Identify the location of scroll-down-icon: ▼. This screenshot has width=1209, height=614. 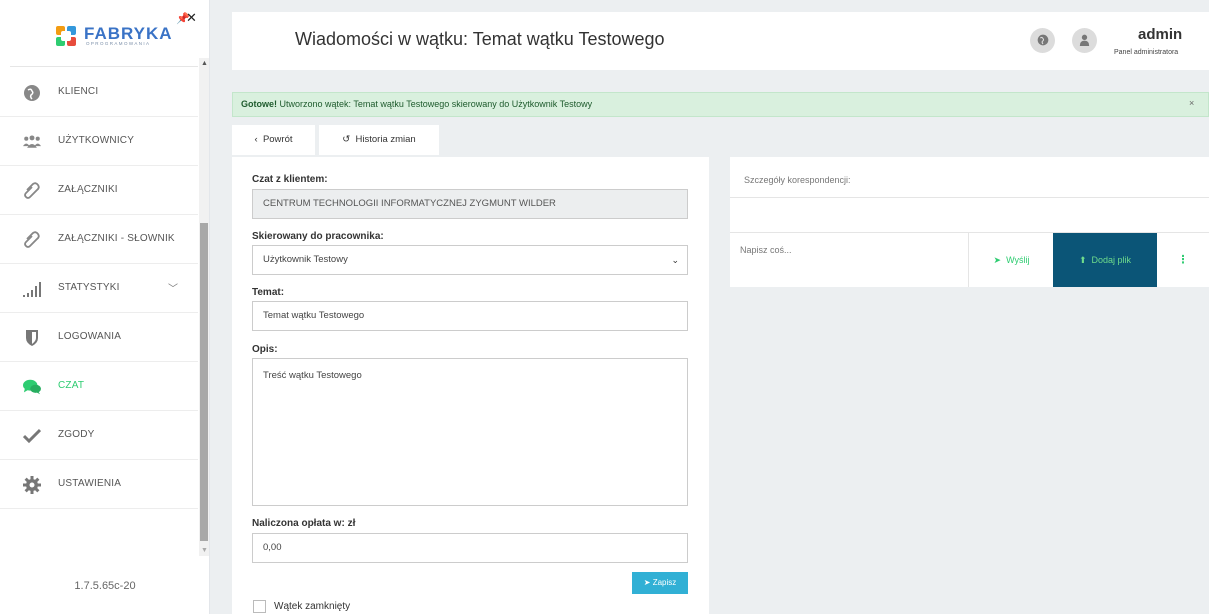
(204, 550).